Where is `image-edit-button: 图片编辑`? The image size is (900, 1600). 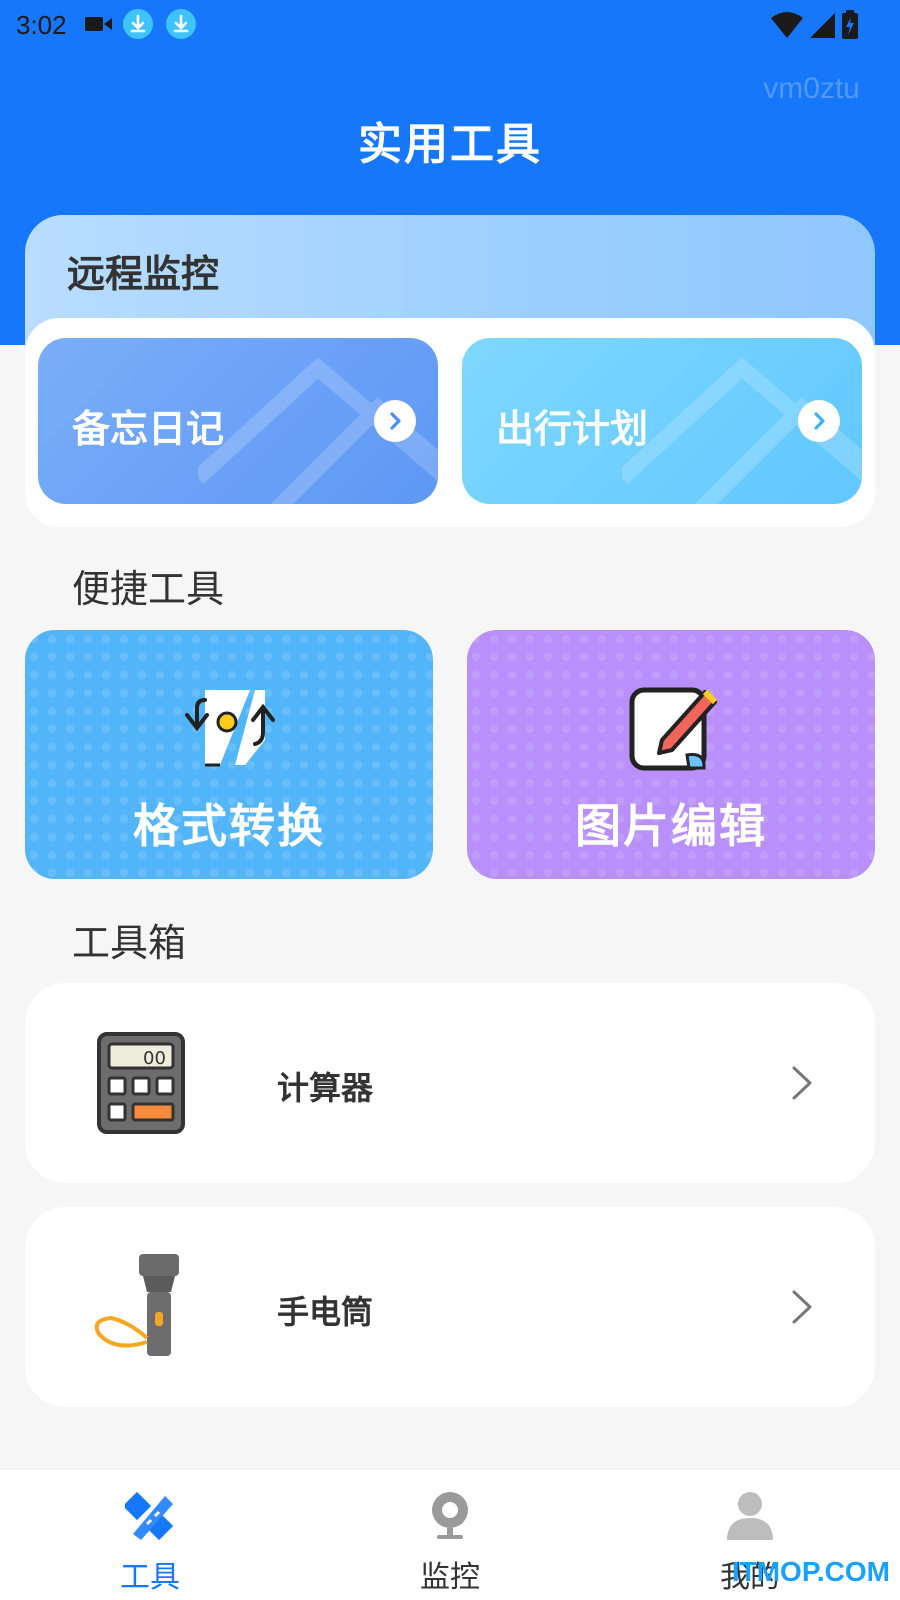
image-edit-button: 图片编辑 is located at coordinates (671, 754).